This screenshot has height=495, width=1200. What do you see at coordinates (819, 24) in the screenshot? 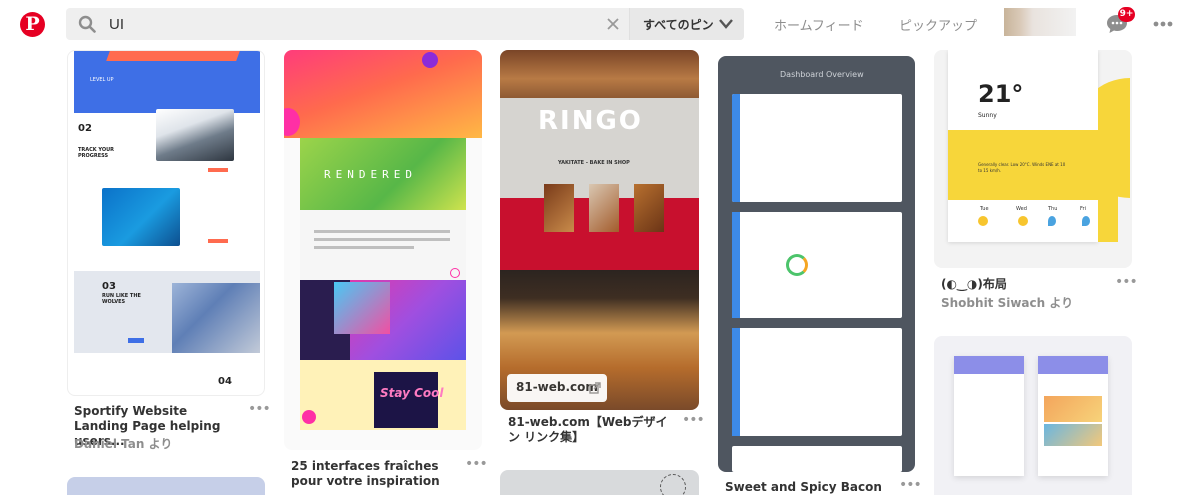
I see `nav-home-feed: ホームフィード` at bounding box center [819, 24].